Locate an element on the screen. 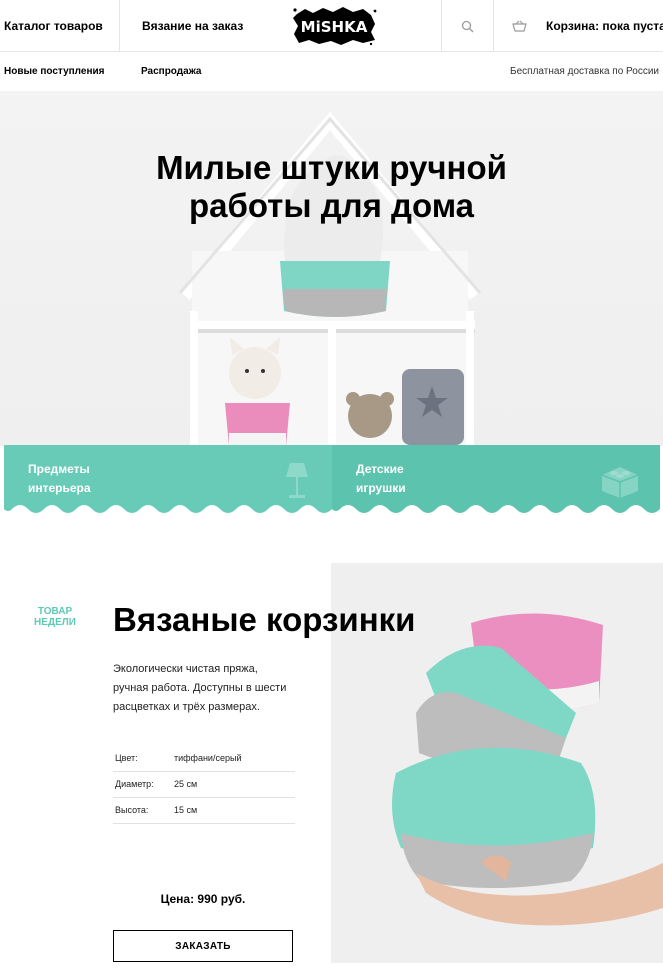 The width and height of the screenshot is (663, 975). spec-row-height: Высота: 15 см is located at coordinates (204, 811).